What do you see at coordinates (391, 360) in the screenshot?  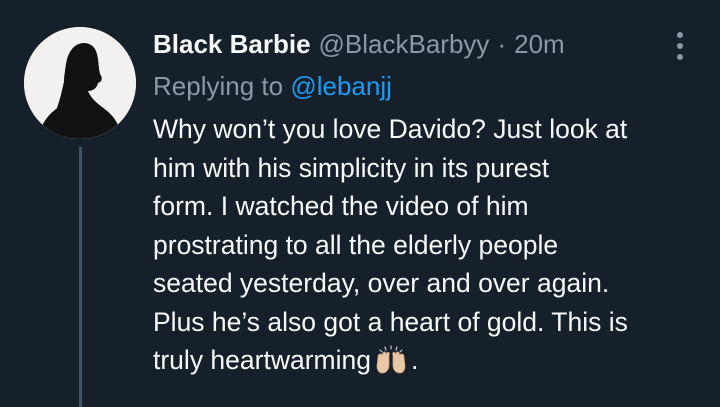 I see `raising-hands-icon` at bounding box center [391, 360].